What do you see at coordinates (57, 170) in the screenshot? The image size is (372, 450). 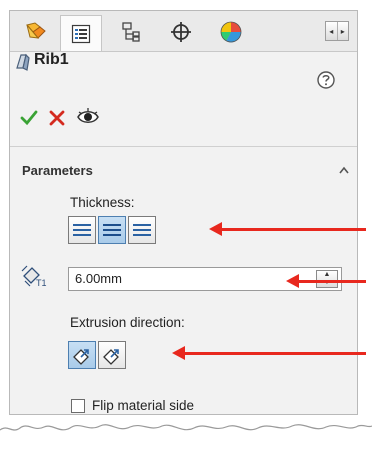 I see `parameters-section-label: Parameters` at bounding box center [57, 170].